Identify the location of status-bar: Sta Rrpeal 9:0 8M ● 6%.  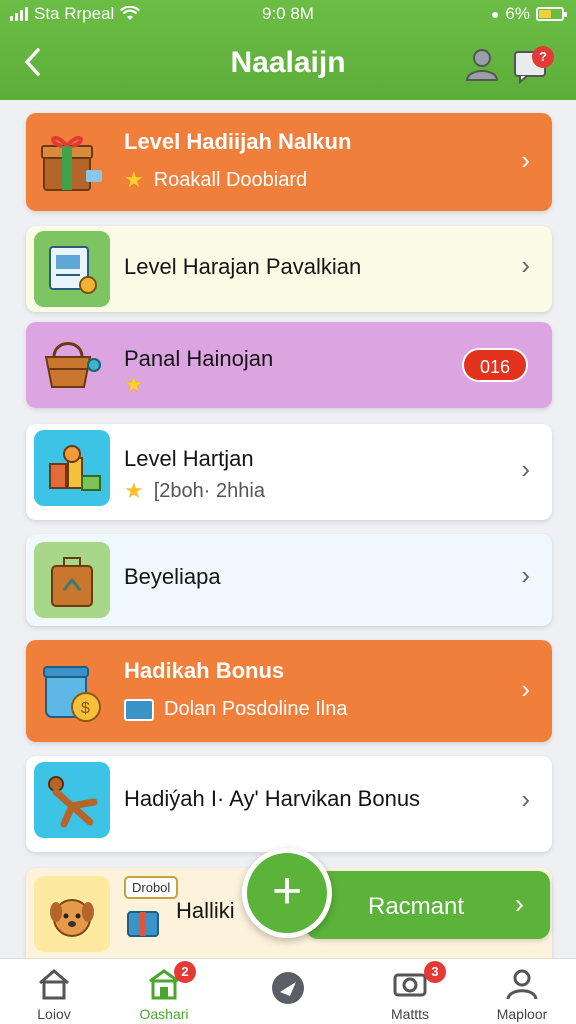
(288, 15).